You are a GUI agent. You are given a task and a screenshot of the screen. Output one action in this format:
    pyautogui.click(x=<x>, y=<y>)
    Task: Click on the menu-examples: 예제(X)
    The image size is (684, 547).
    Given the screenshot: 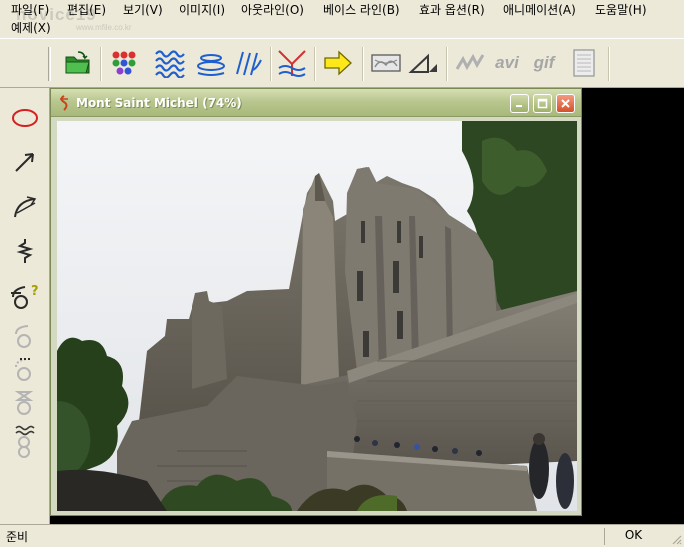 What is the action you would take?
    pyautogui.click(x=31, y=28)
    